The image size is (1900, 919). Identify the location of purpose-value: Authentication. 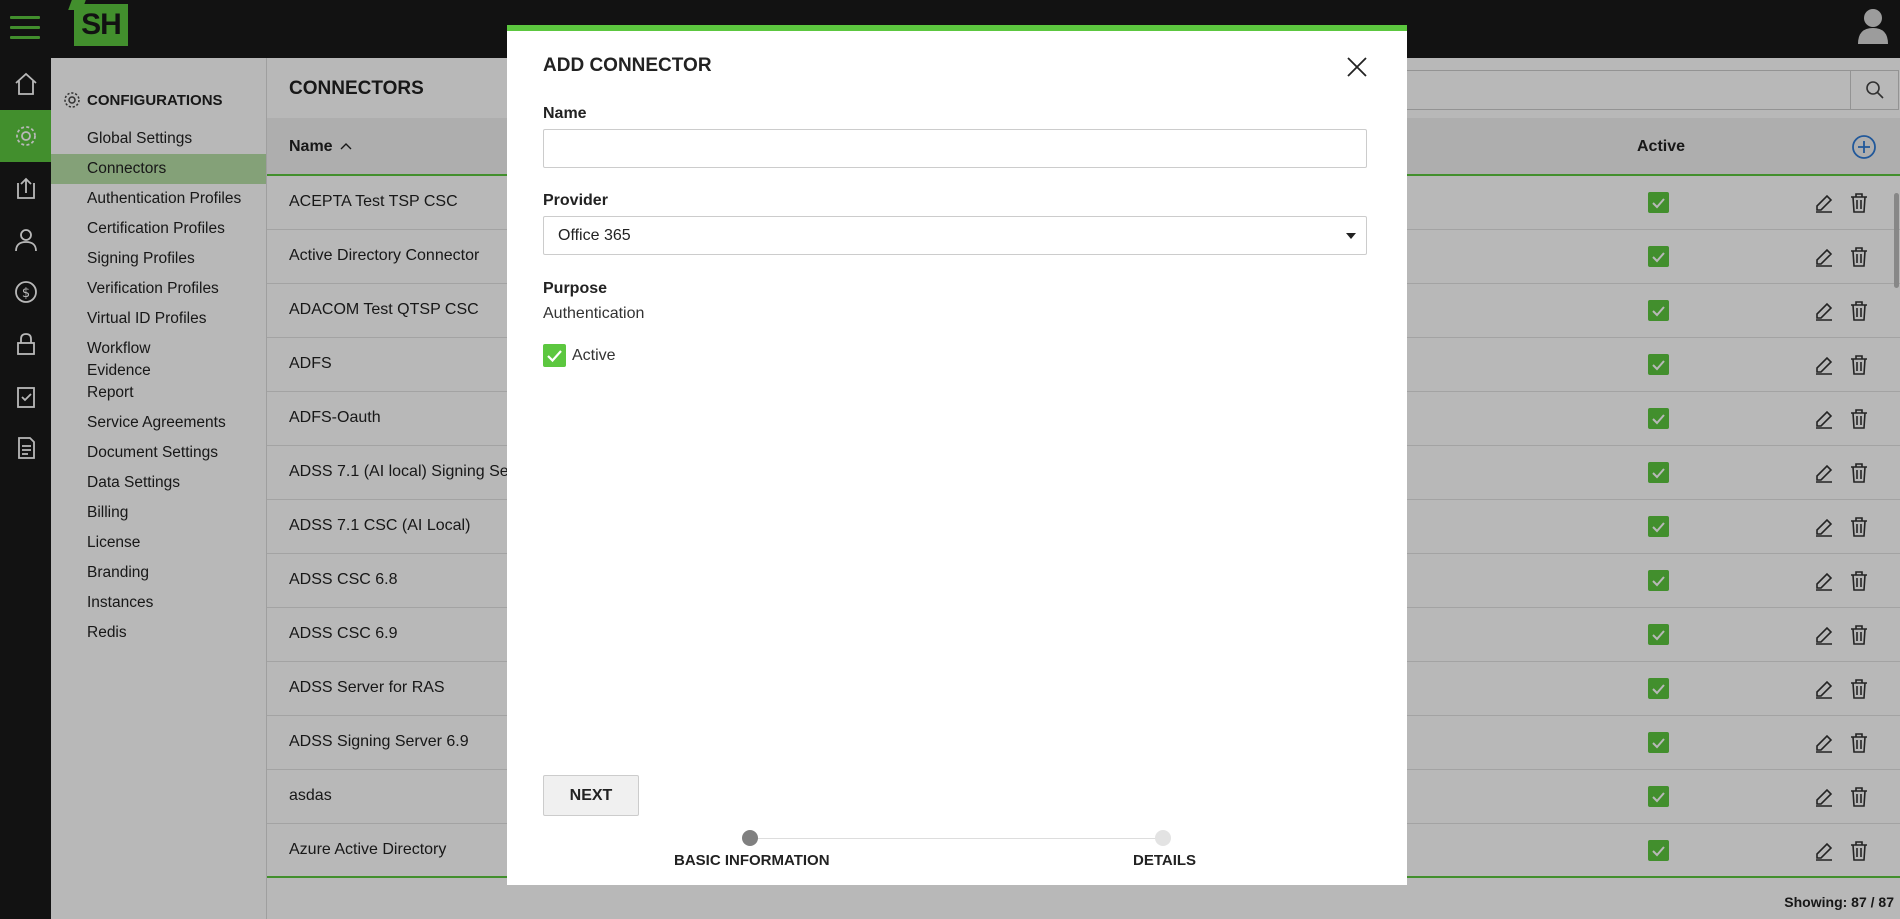
(594, 313).